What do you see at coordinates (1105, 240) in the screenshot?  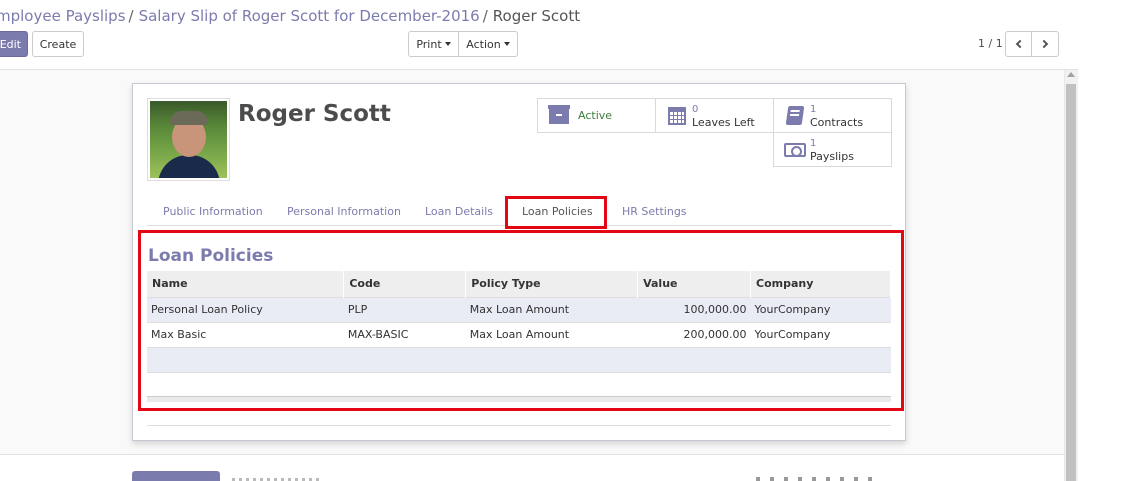 I see `page-right-margin` at bounding box center [1105, 240].